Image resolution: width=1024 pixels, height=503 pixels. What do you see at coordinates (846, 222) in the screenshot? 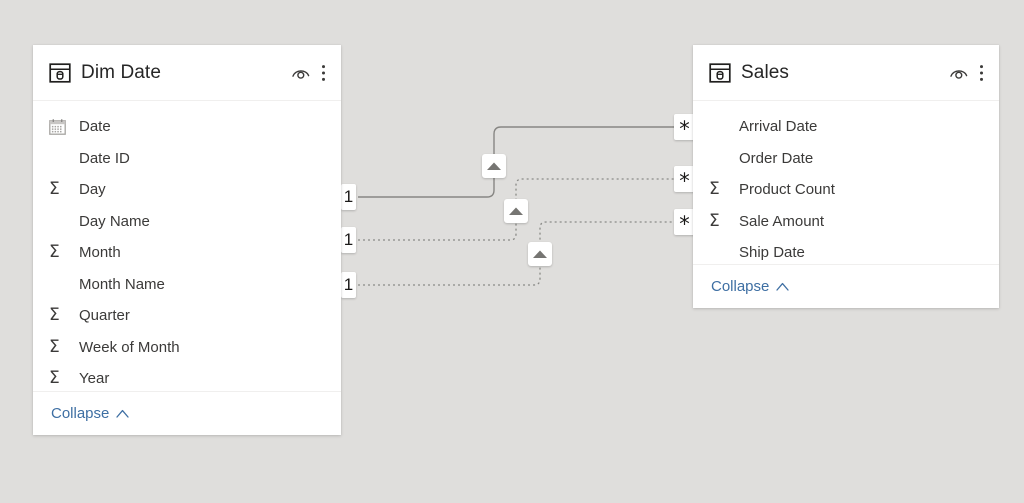
I see `field-row: Σ Sale Amount` at bounding box center [846, 222].